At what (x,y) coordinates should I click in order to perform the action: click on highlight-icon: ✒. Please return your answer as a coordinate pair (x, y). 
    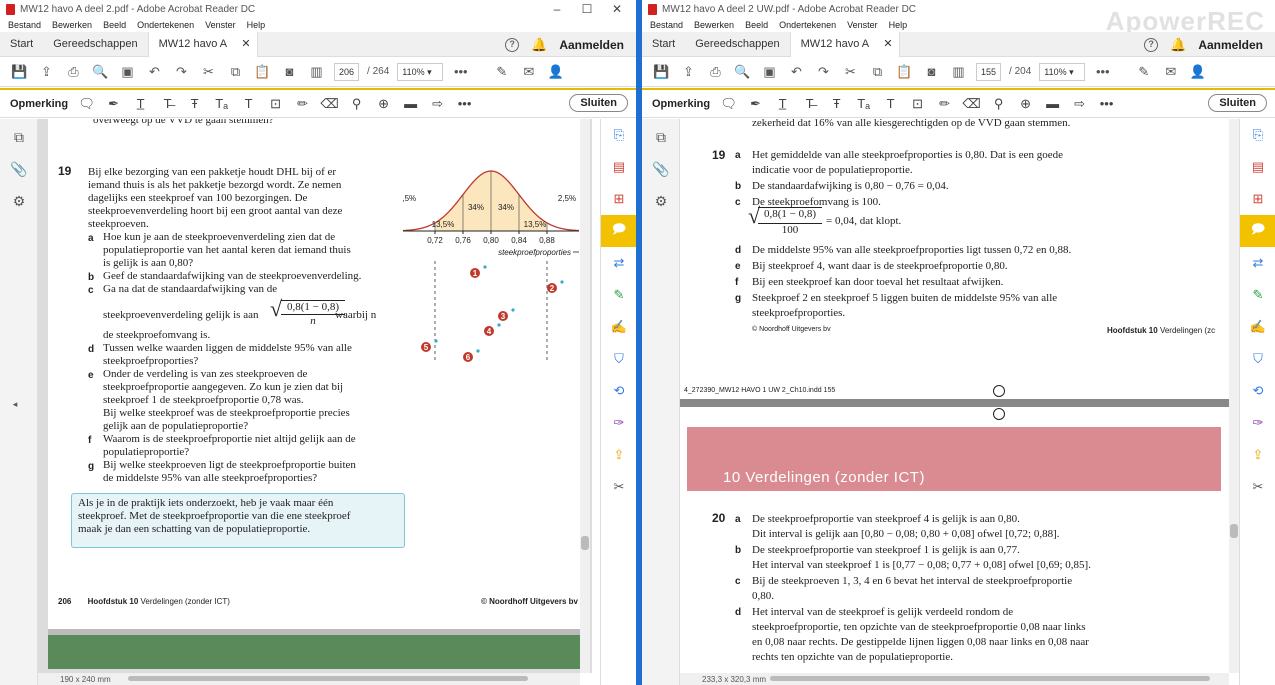
    Looking at the image, I should click on (755, 103).